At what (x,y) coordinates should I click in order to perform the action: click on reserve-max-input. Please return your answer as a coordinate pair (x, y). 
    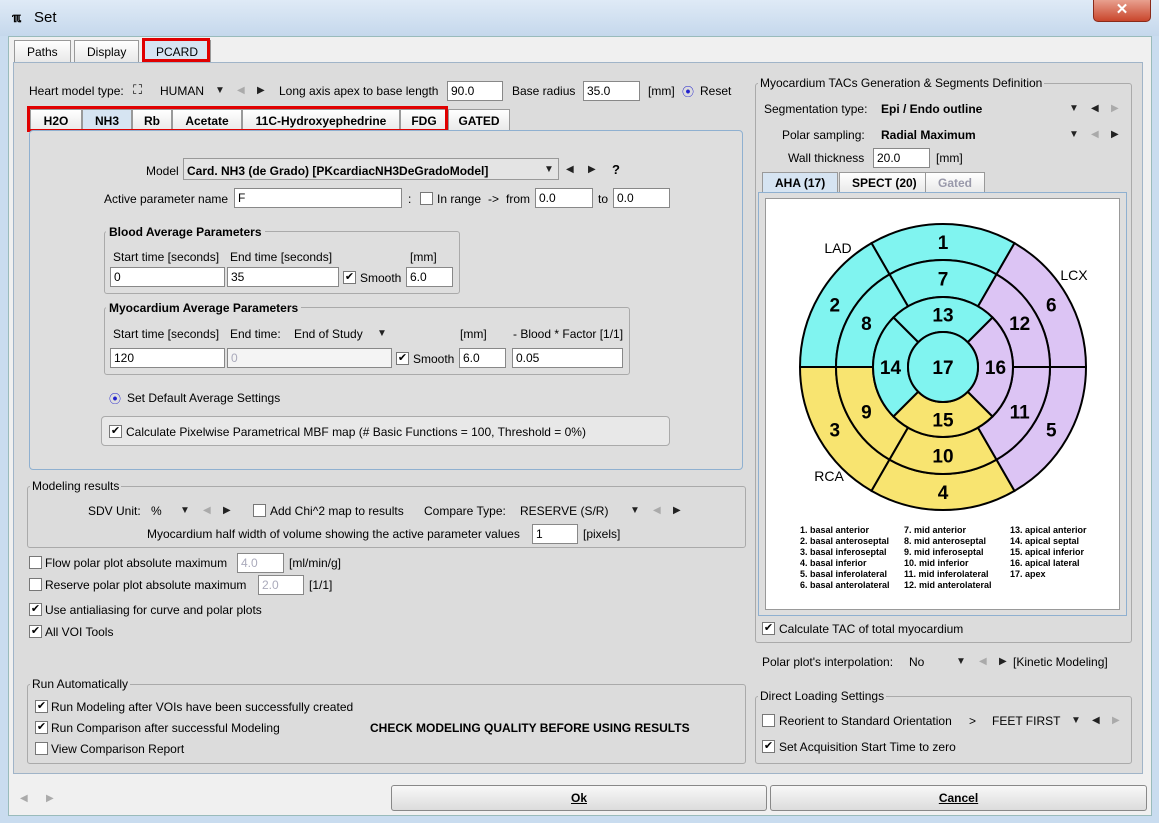
    Looking at the image, I should click on (281, 585).